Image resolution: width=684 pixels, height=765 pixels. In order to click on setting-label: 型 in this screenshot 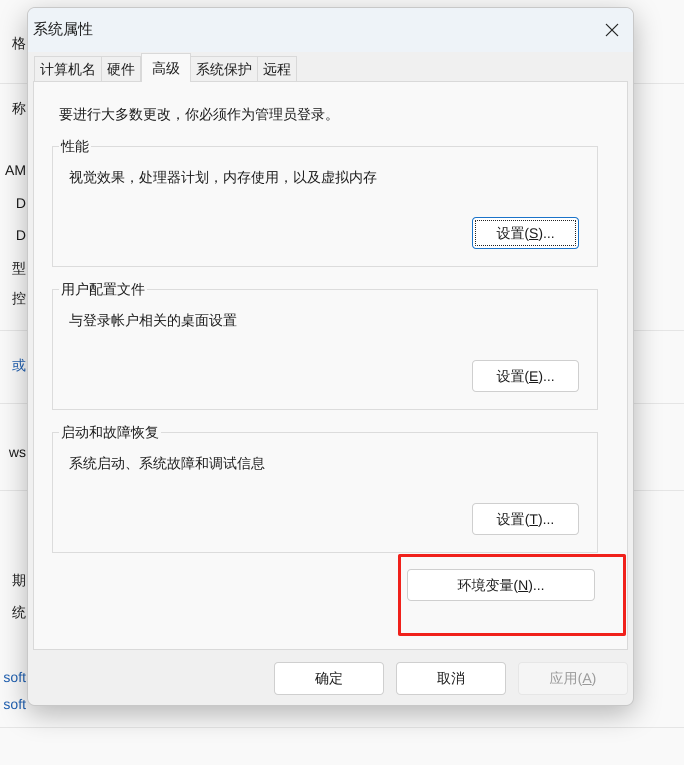, I will do `click(18, 268)`.